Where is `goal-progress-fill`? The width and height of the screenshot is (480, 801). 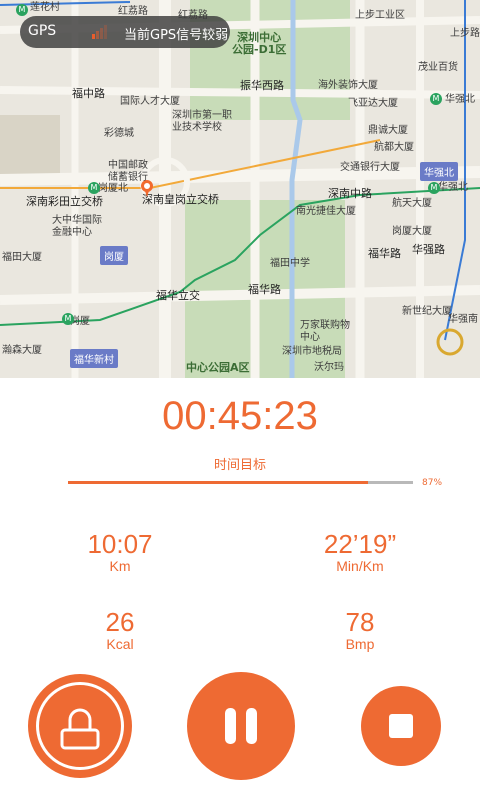
goal-progress-fill is located at coordinates (218, 482).